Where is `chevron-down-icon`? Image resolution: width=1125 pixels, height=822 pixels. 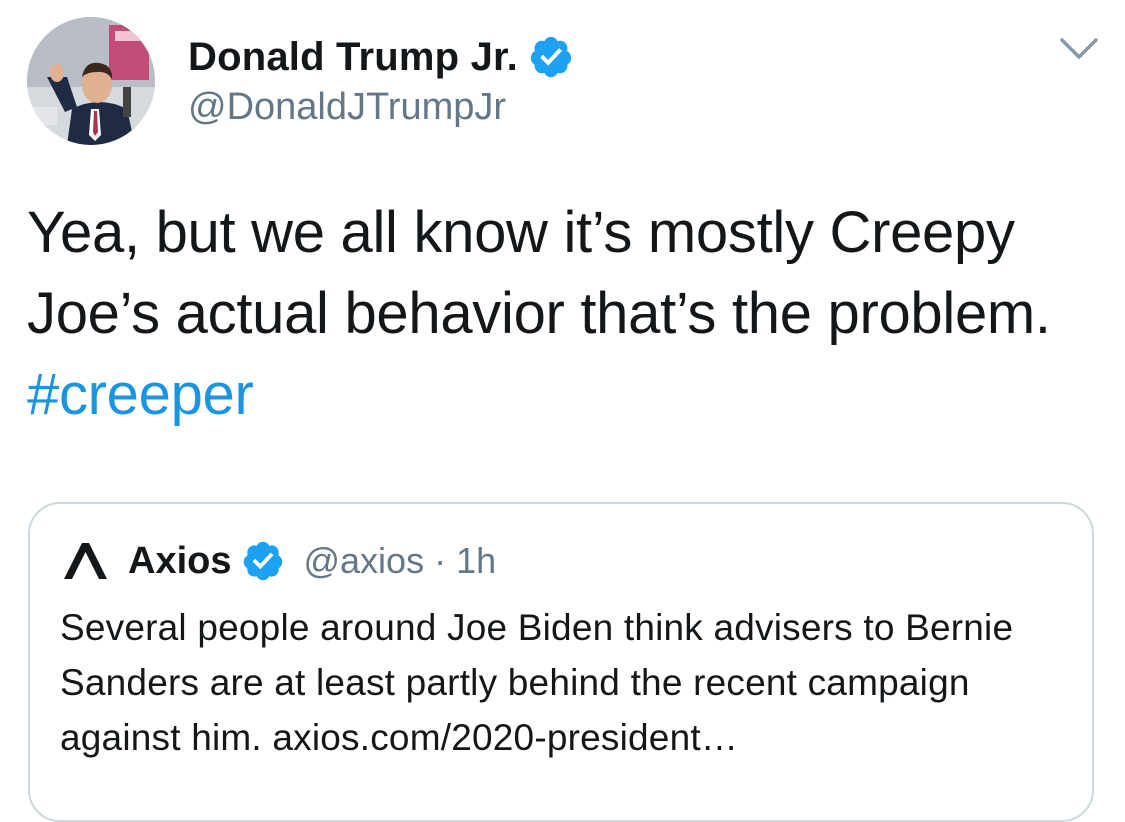 chevron-down-icon is located at coordinates (1079, 49).